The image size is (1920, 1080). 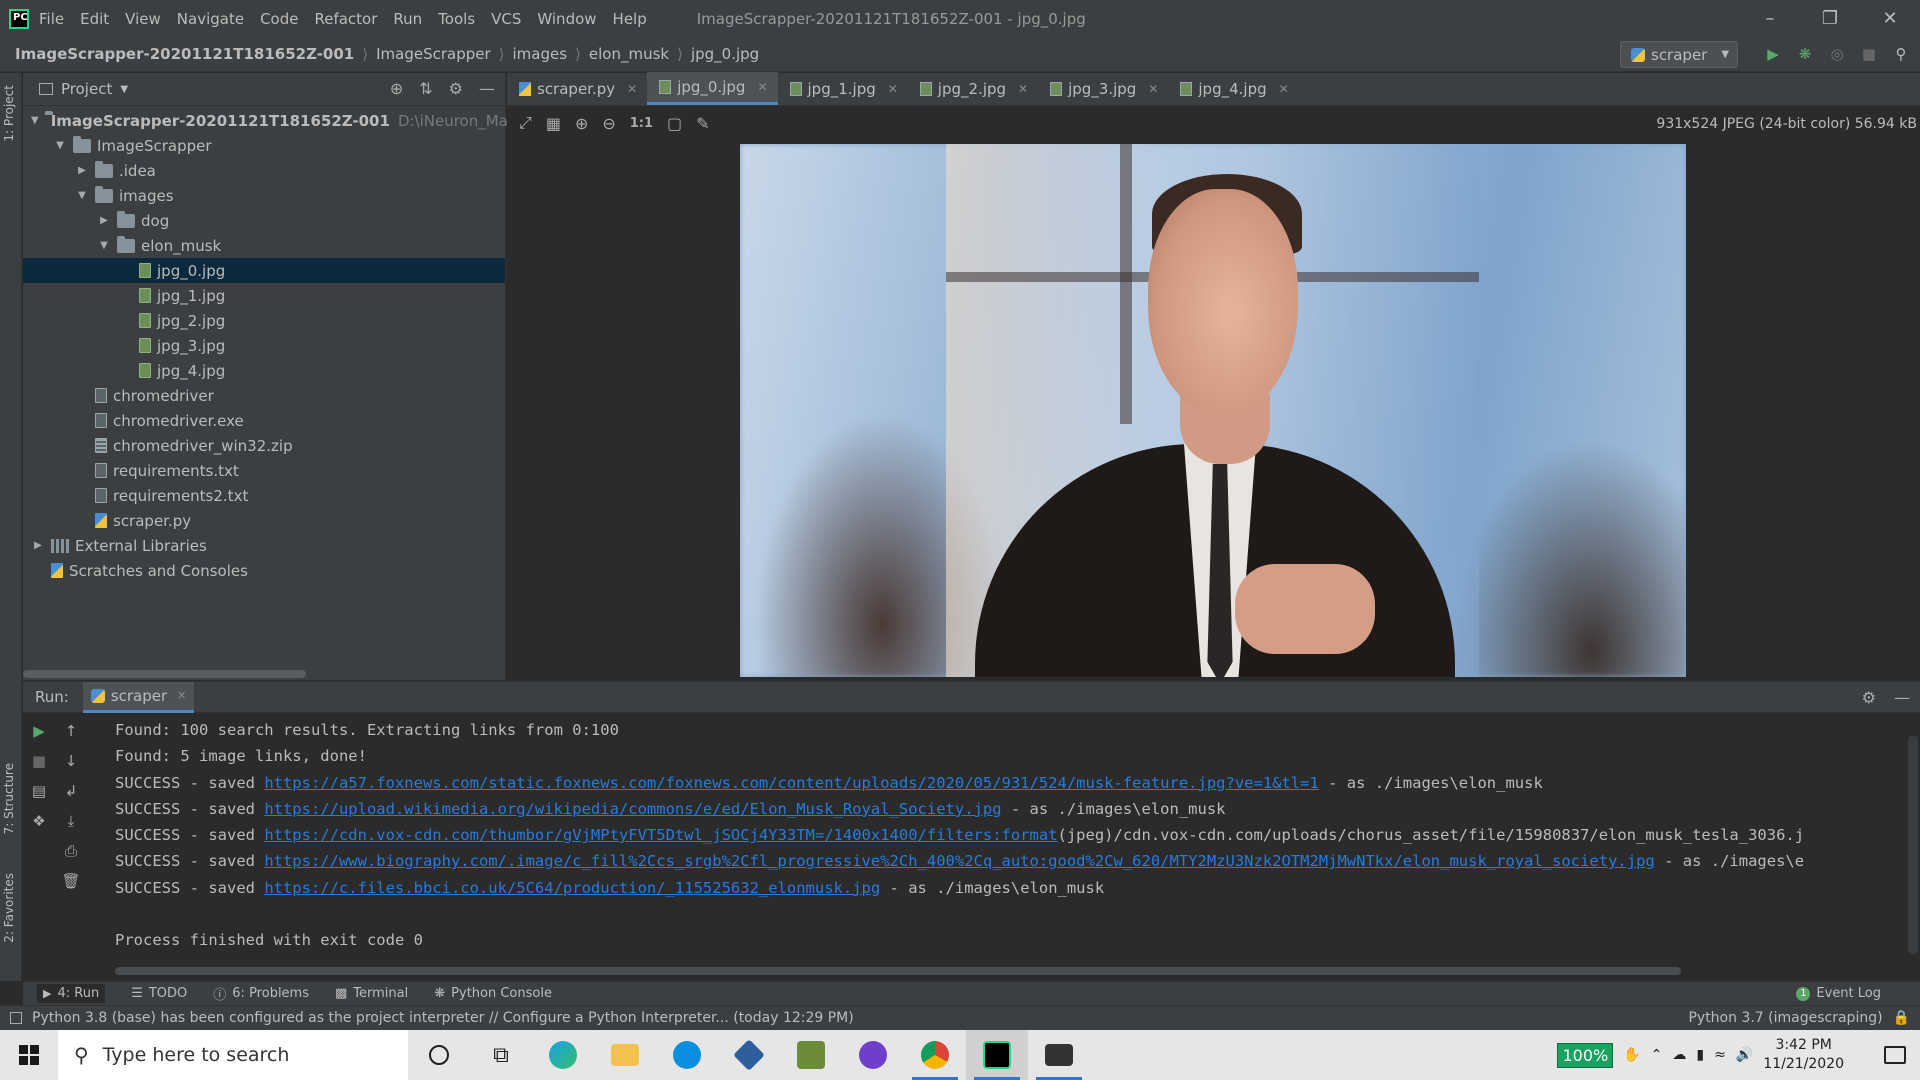 What do you see at coordinates (1901, 1018) in the screenshot?
I see `lock-icon: 🔒` at bounding box center [1901, 1018].